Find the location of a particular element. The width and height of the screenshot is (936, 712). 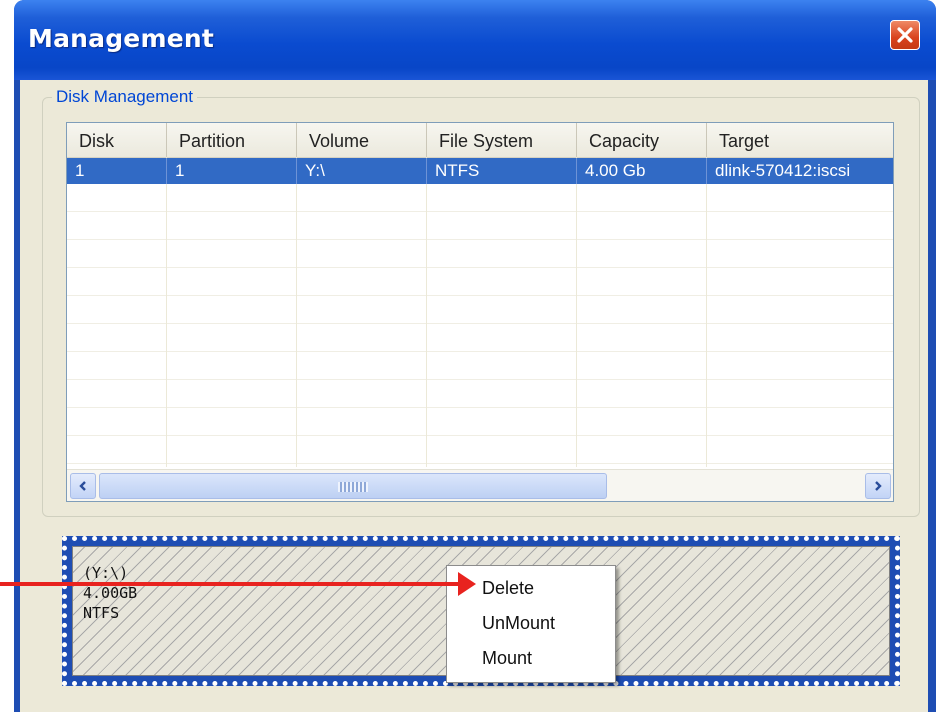

volume-fs-label: NTFS is located at coordinates (101, 613).